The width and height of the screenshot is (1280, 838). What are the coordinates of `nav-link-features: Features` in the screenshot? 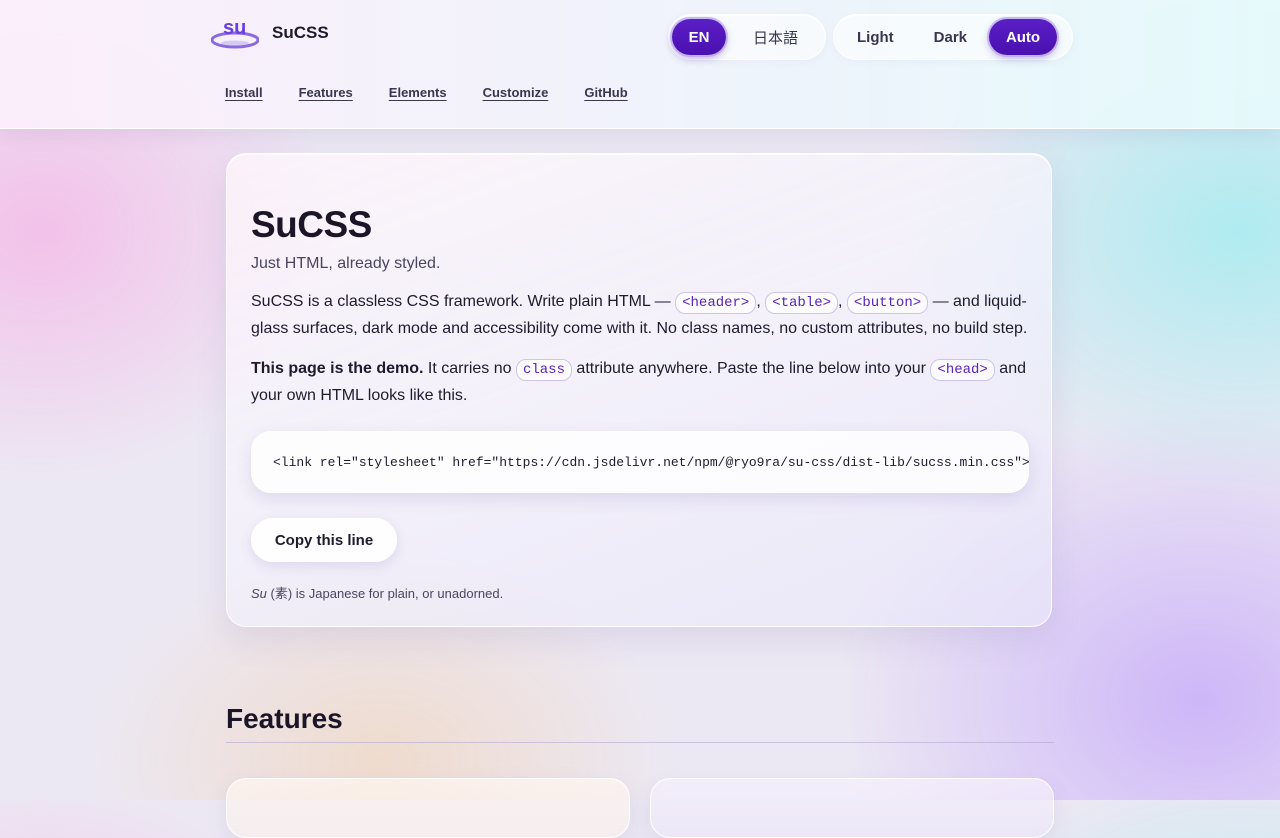 It's located at (326, 92).